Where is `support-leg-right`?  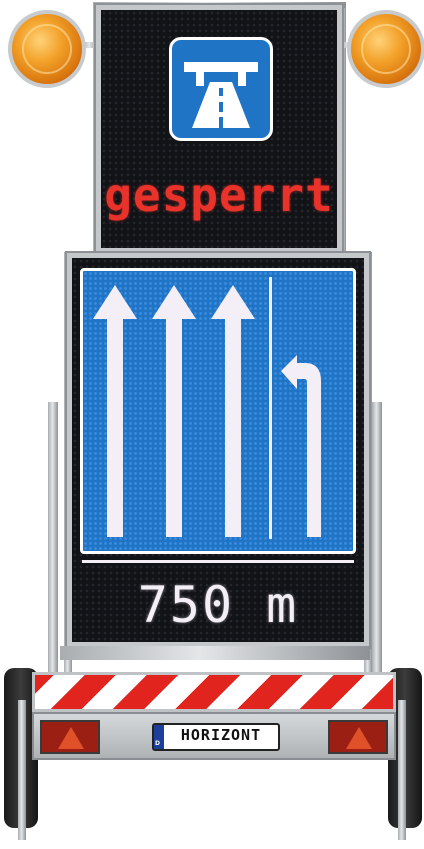 support-leg-right is located at coordinates (402, 770).